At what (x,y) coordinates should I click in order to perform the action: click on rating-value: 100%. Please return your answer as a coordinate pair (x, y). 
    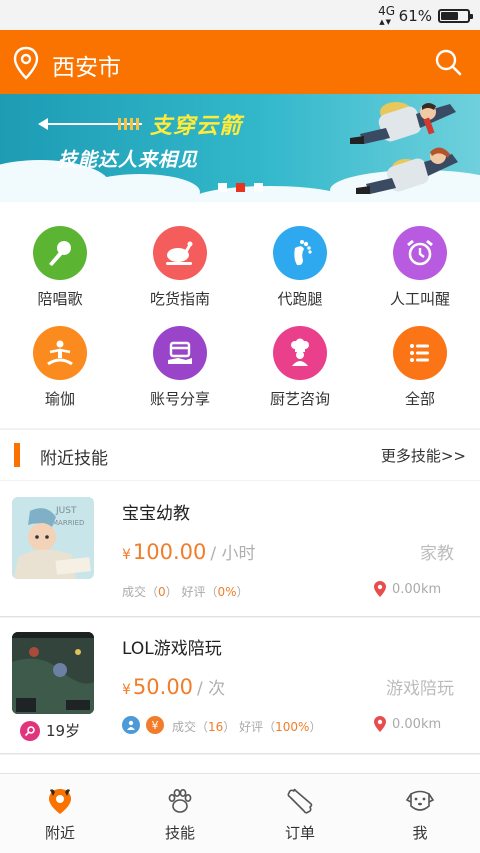
    Looking at the image, I should click on (292, 727).